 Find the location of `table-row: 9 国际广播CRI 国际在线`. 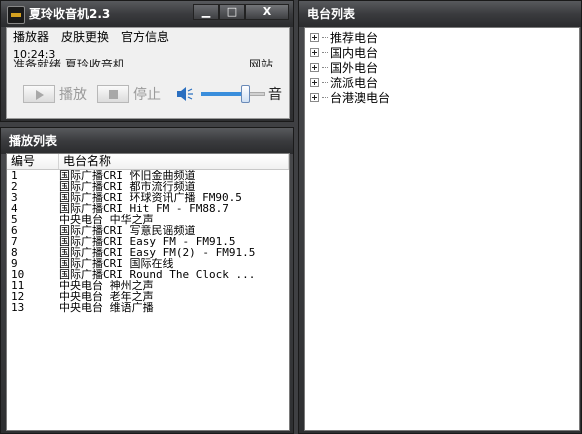

table-row: 9 国际广播CRI 国际在线 is located at coordinates (148, 263).